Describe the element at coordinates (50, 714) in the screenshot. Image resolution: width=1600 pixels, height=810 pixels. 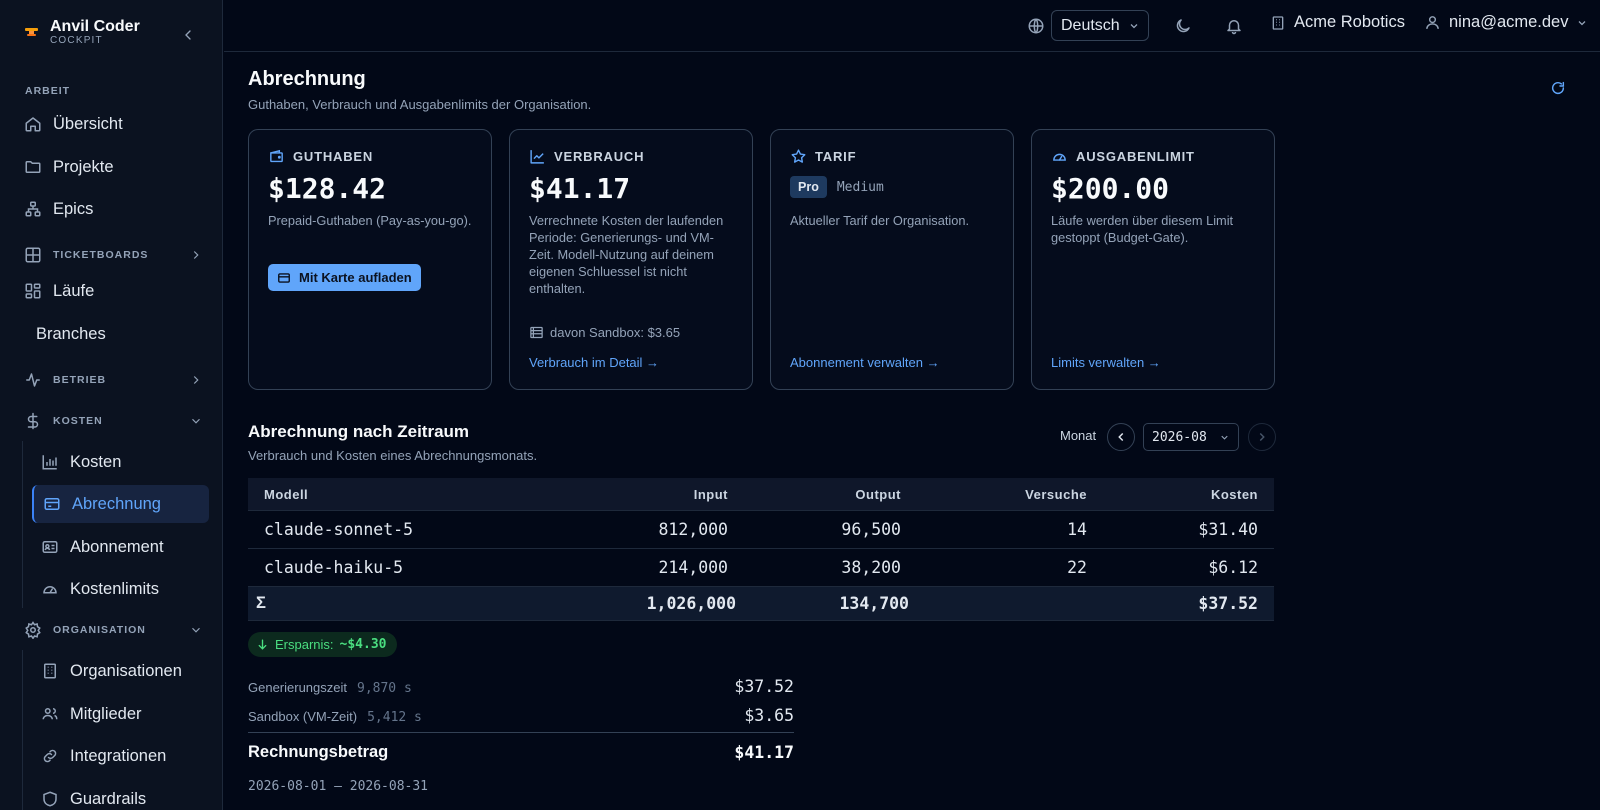
I see `users-icon` at that location.